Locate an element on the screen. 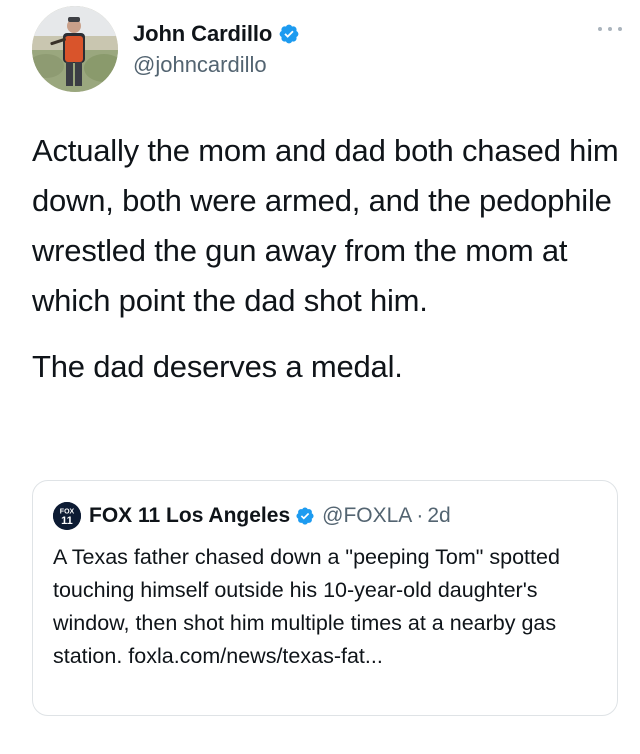 This screenshot has height=754, width=640. display-name: John Cardillo is located at coordinates (202, 34).